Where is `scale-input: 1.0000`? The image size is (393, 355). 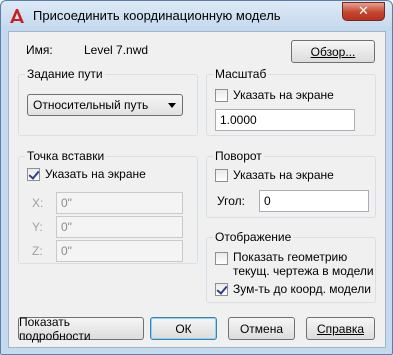
scale-input: 1.0000 is located at coordinates (285, 120).